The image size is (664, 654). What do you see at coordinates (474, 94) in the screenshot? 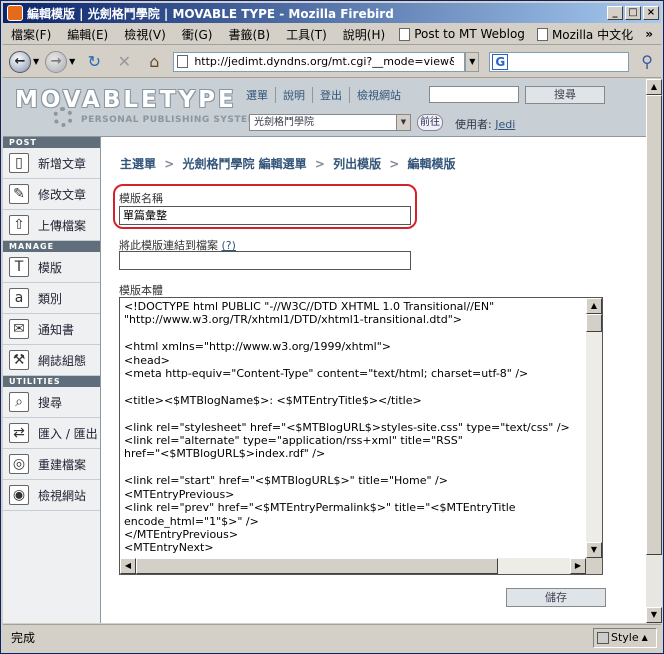
I see `mt-search-input` at bounding box center [474, 94].